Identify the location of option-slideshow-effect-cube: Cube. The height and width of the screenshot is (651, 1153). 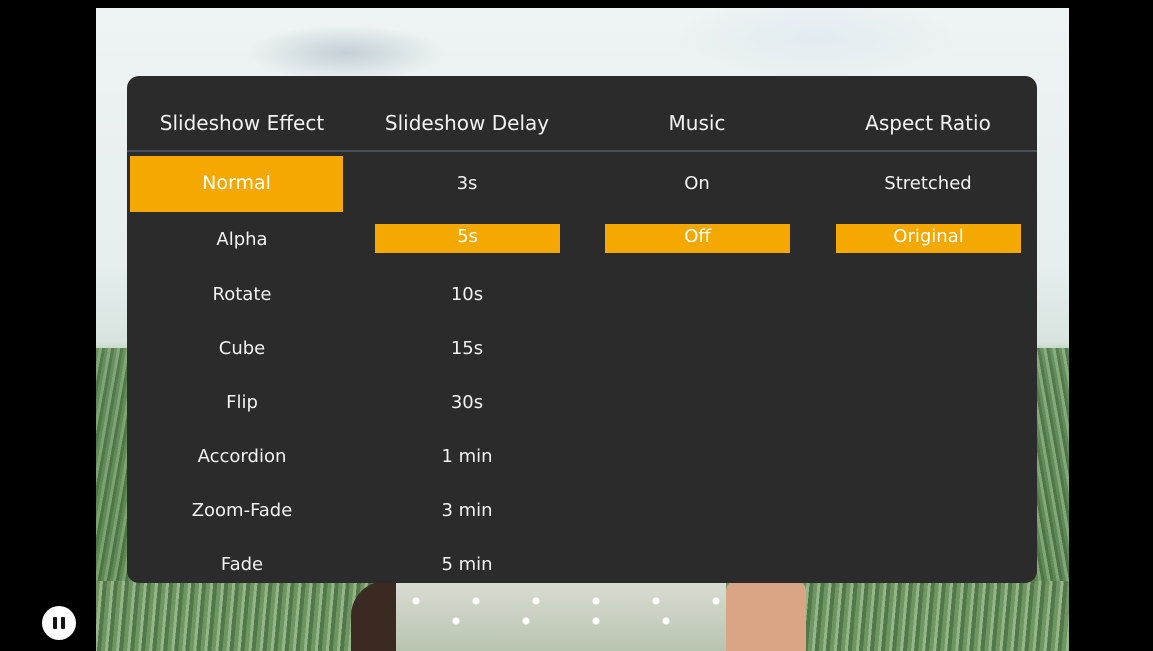
(242, 349).